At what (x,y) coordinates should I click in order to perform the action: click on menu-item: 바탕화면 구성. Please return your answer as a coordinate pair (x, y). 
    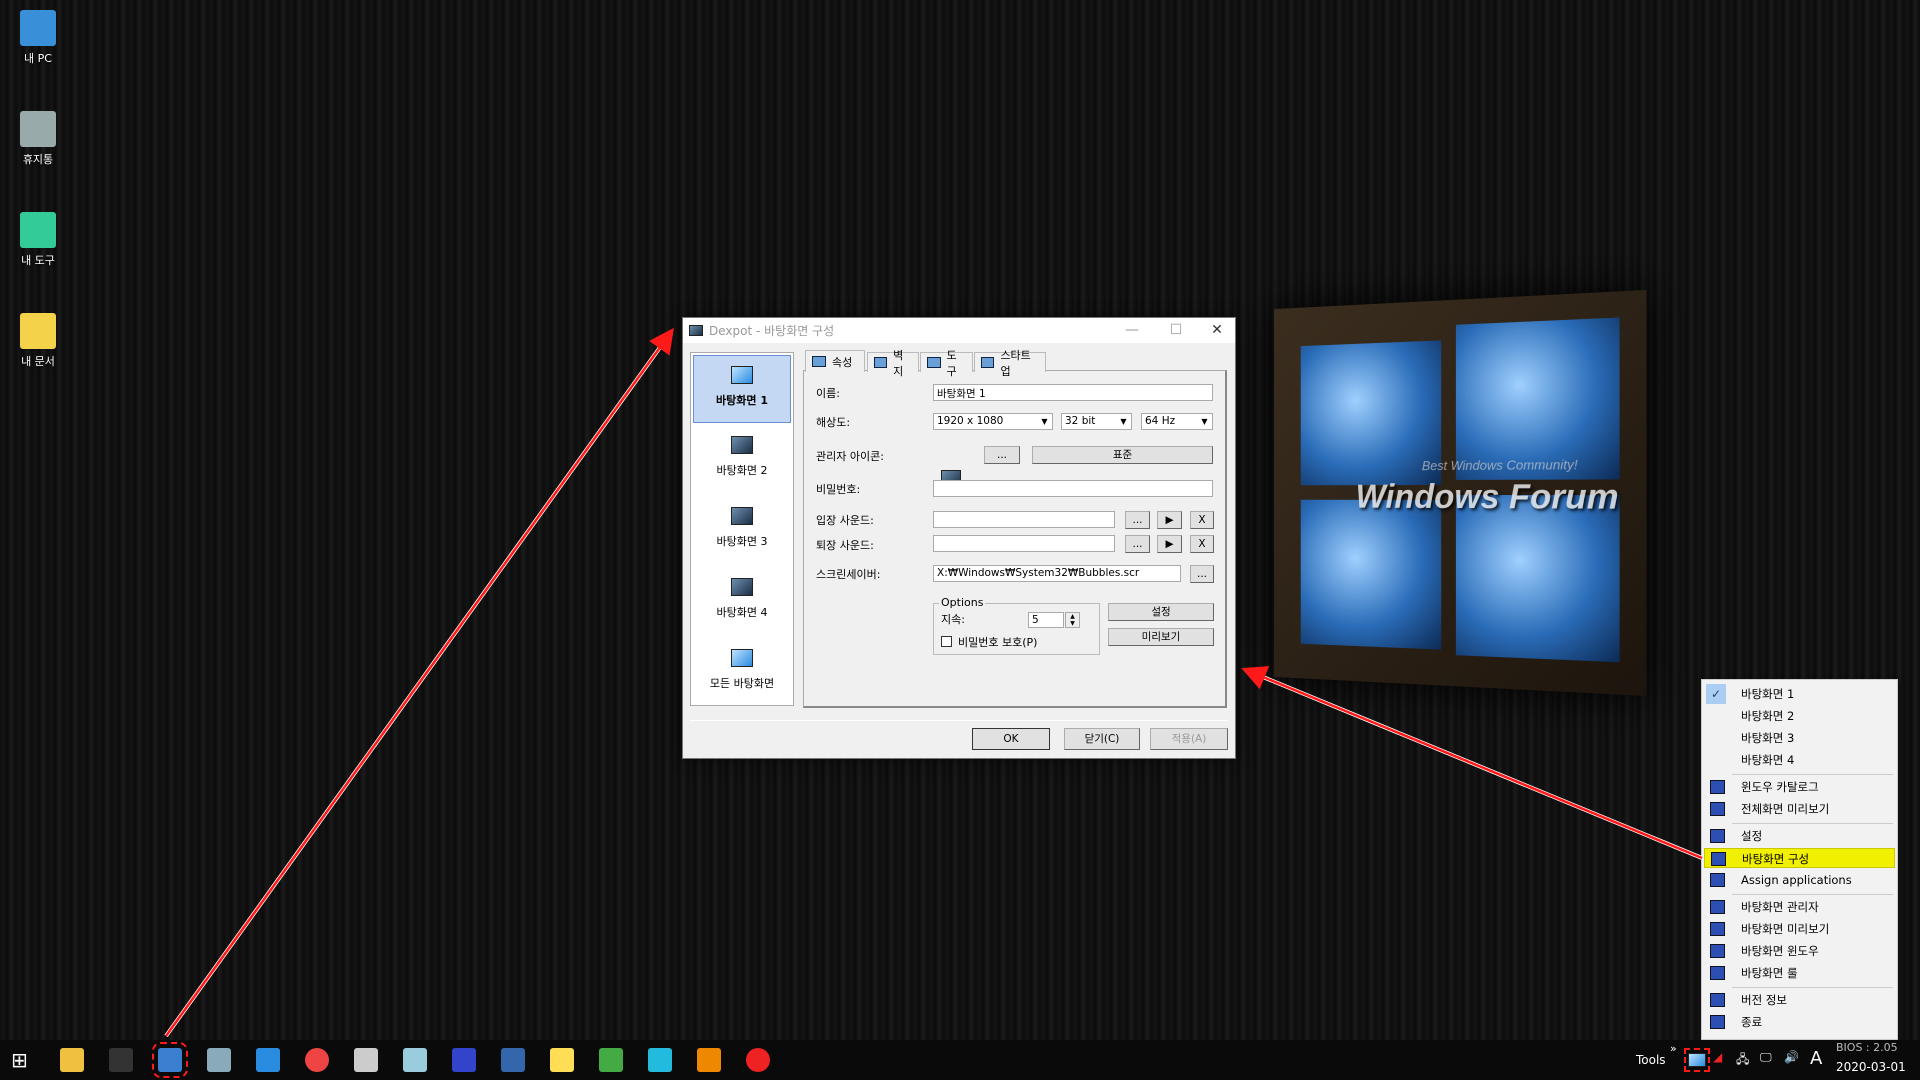
    Looking at the image, I should click on (1799, 858).